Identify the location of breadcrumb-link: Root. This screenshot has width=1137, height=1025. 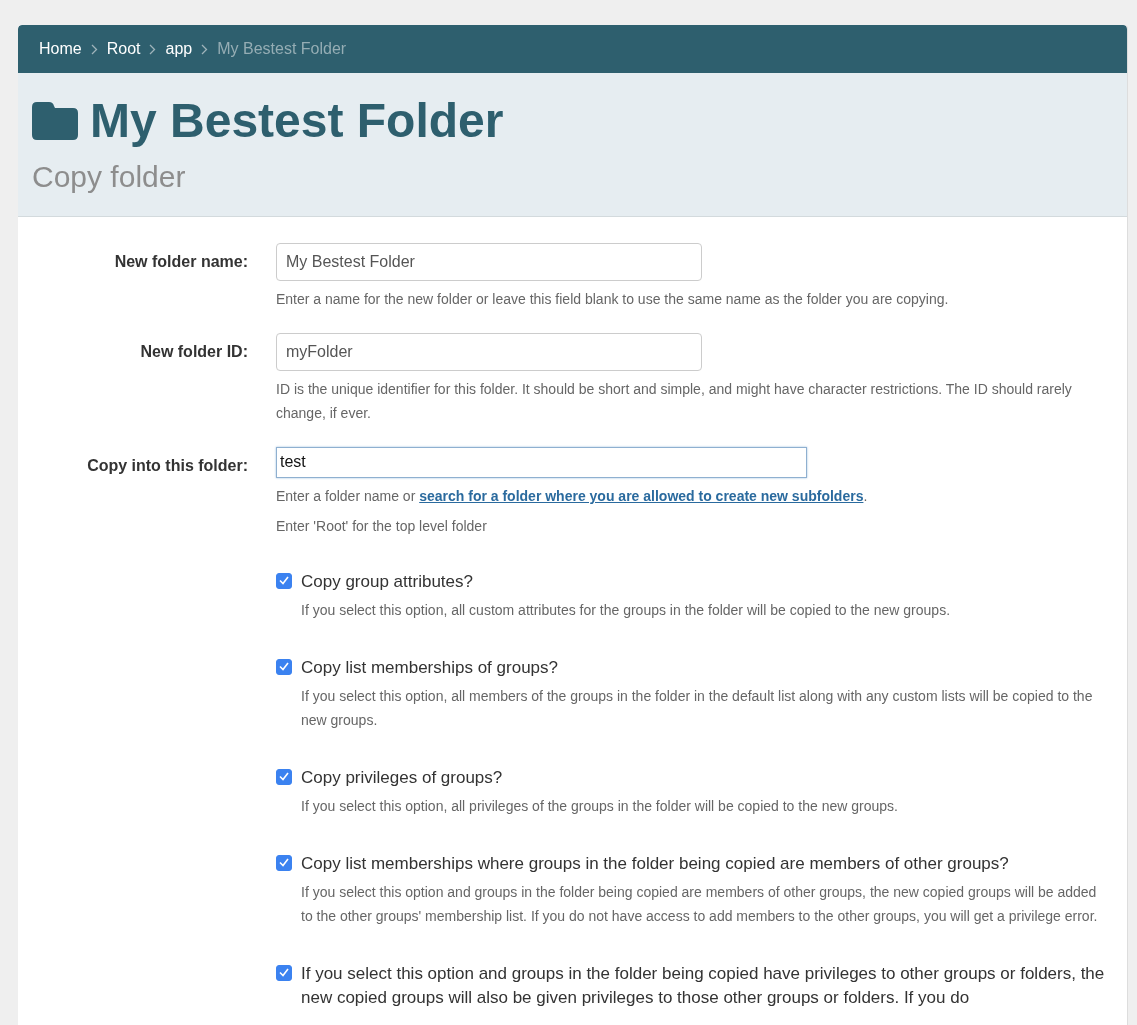
(123, 49).